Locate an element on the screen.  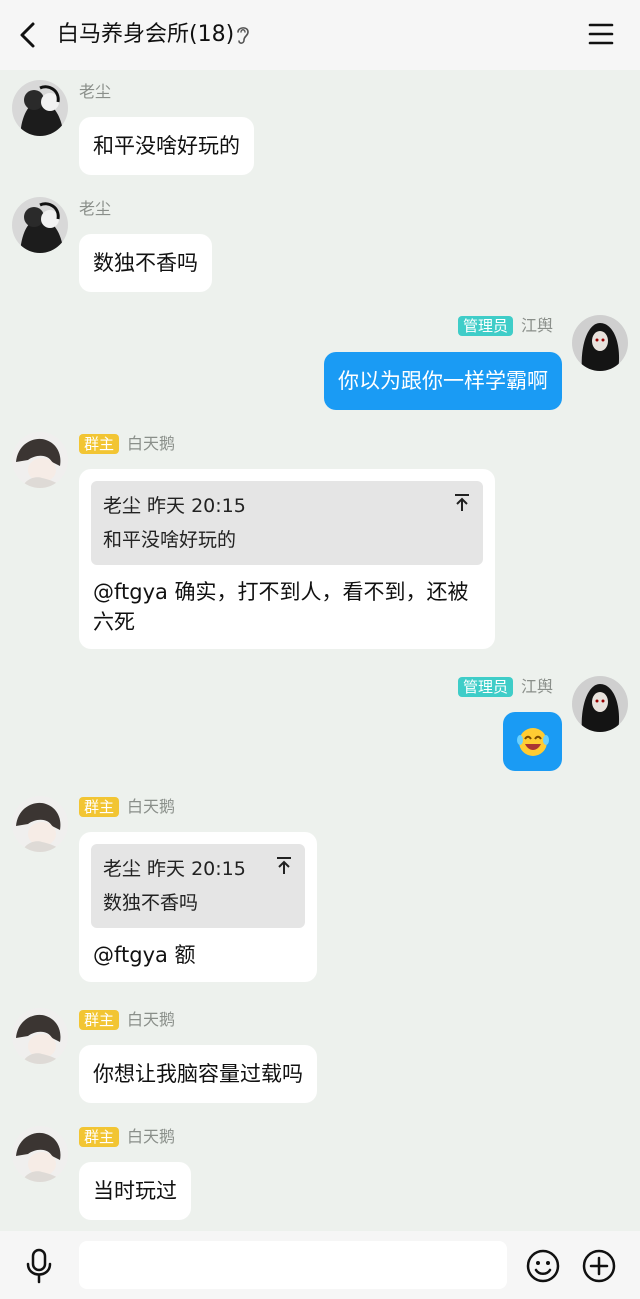
emoji-icon is located at coordinates (543, 1266).